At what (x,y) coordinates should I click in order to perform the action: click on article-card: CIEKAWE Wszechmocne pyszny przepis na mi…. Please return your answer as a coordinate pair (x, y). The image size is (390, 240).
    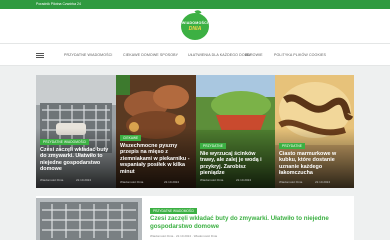
    Looking at the image, I should click on (156, 131).